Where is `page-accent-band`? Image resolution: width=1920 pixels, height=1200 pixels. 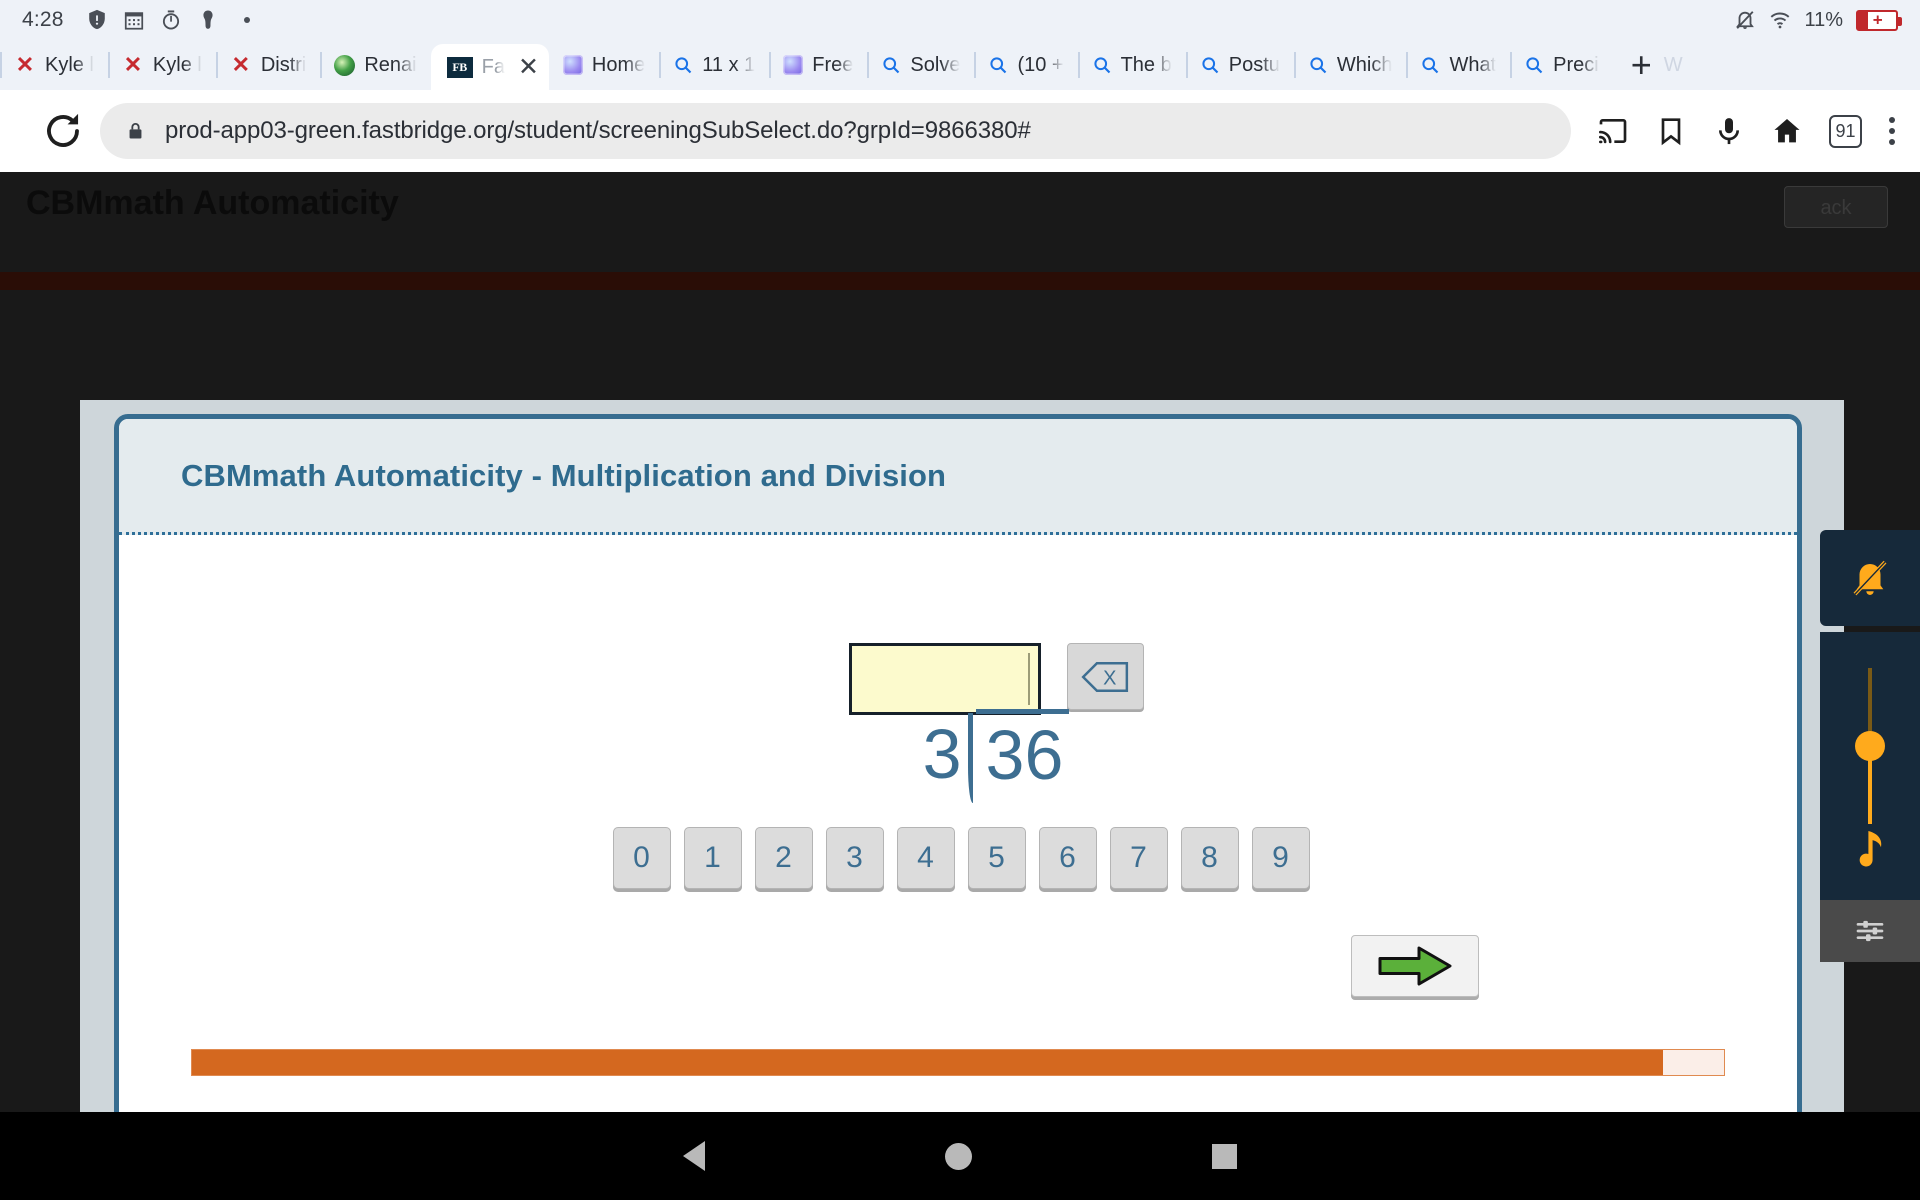
page-accent-band is located at coordinates (960, 281).